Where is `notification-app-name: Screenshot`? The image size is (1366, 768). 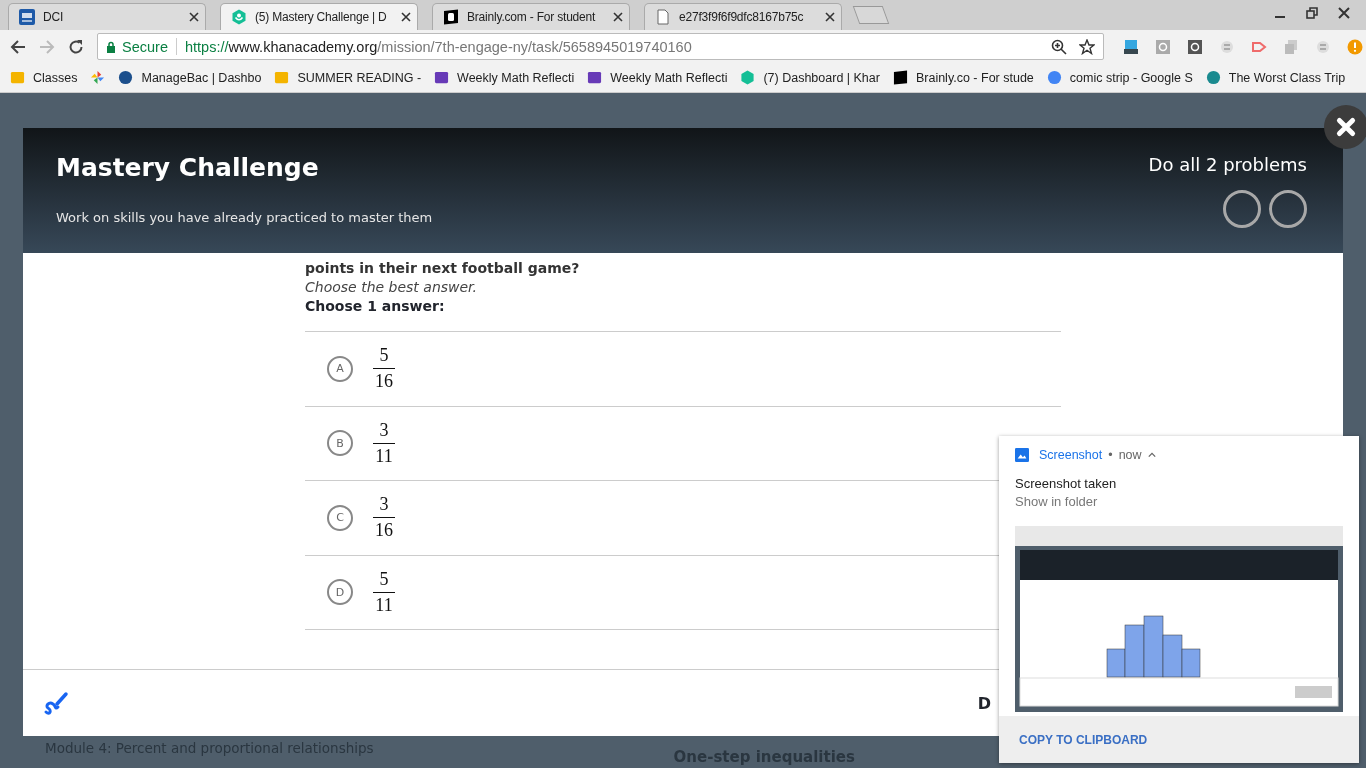 notification-app-name: Screenshot is located at coordinates (1071, 455).